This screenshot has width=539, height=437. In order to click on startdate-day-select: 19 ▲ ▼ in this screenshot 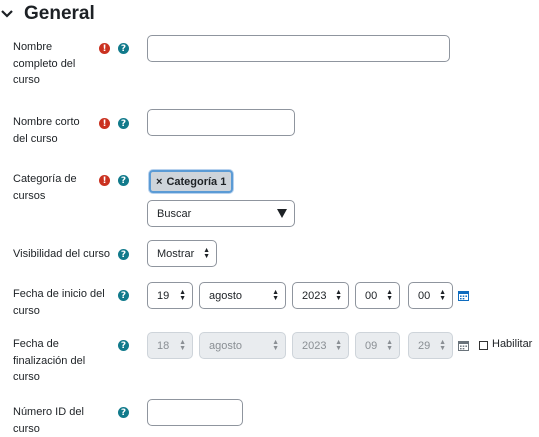, I will do `click(170, 295)`.